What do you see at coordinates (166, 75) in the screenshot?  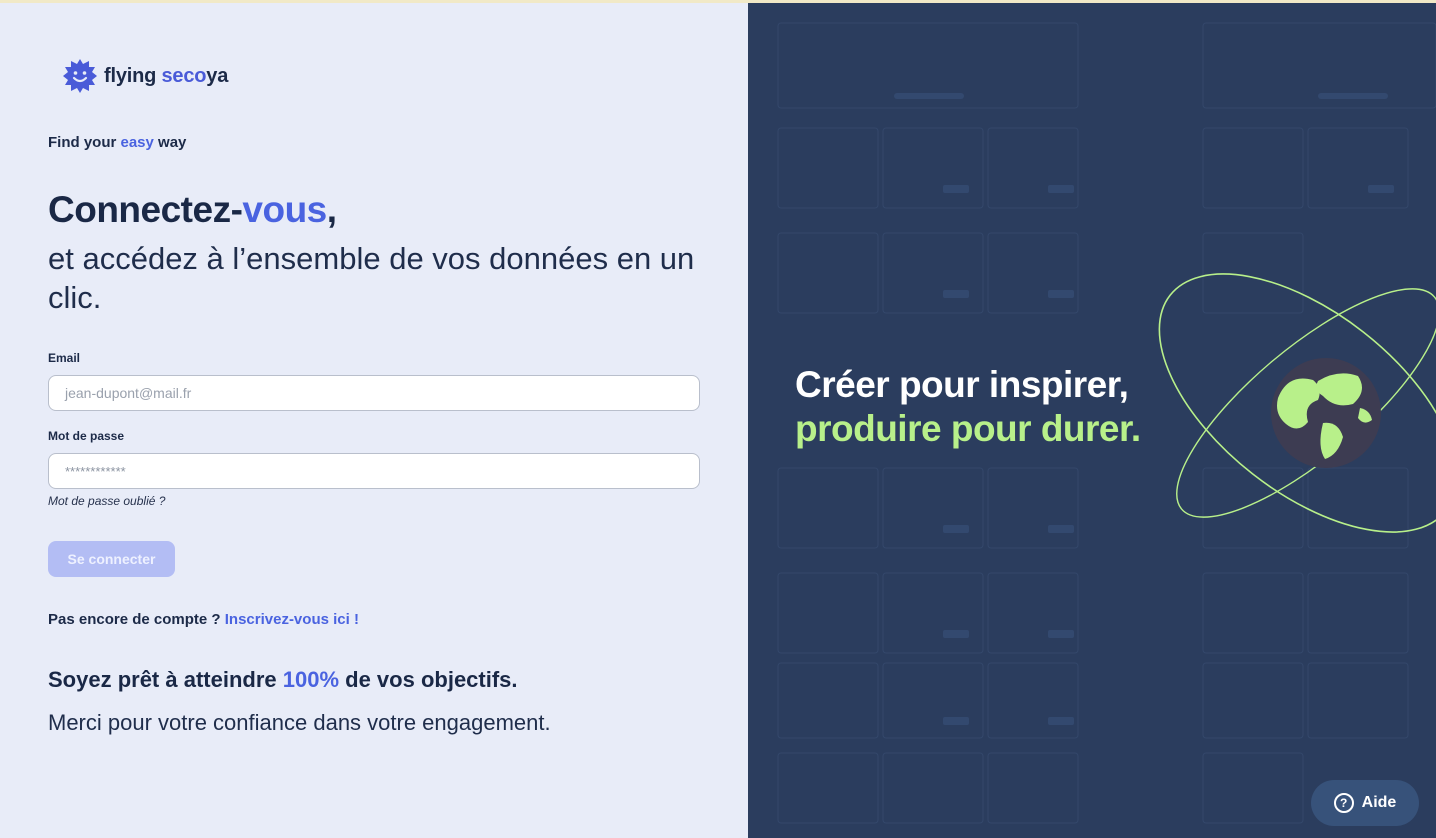 I see `brand-name: flying secoya` at bounding box center [166, 75].